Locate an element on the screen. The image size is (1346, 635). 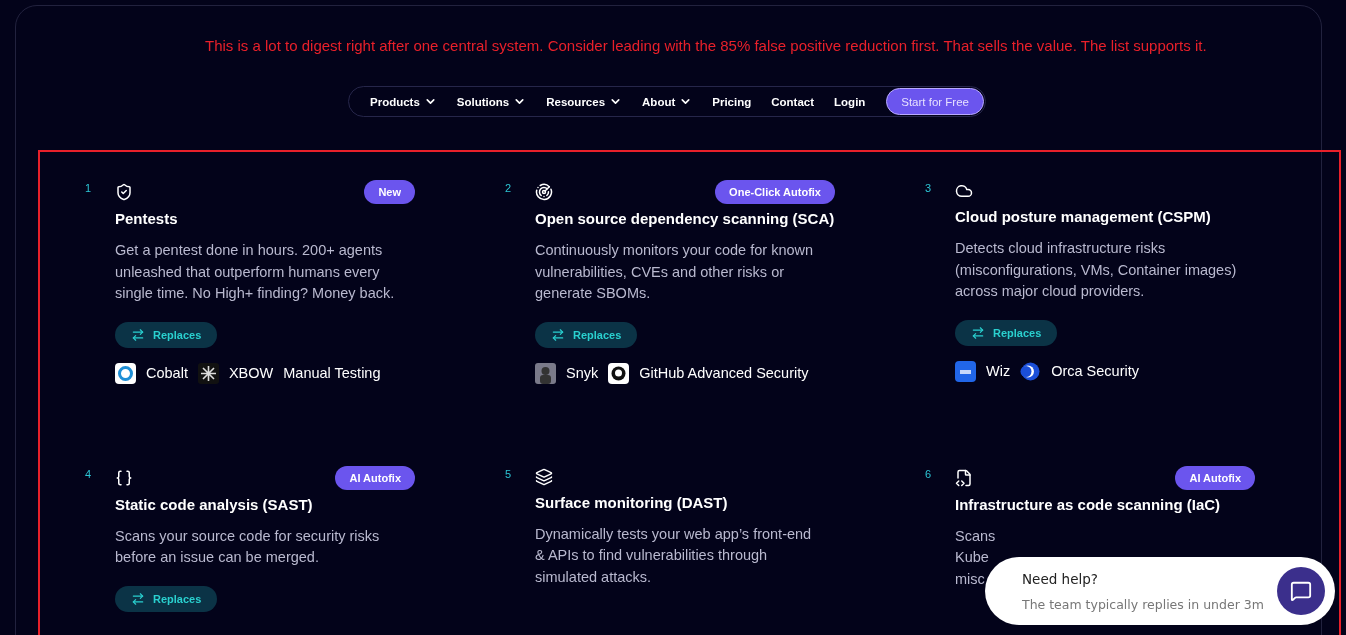
card-title: Surface monitoring (DAST) is located at coordinates (632, 502).